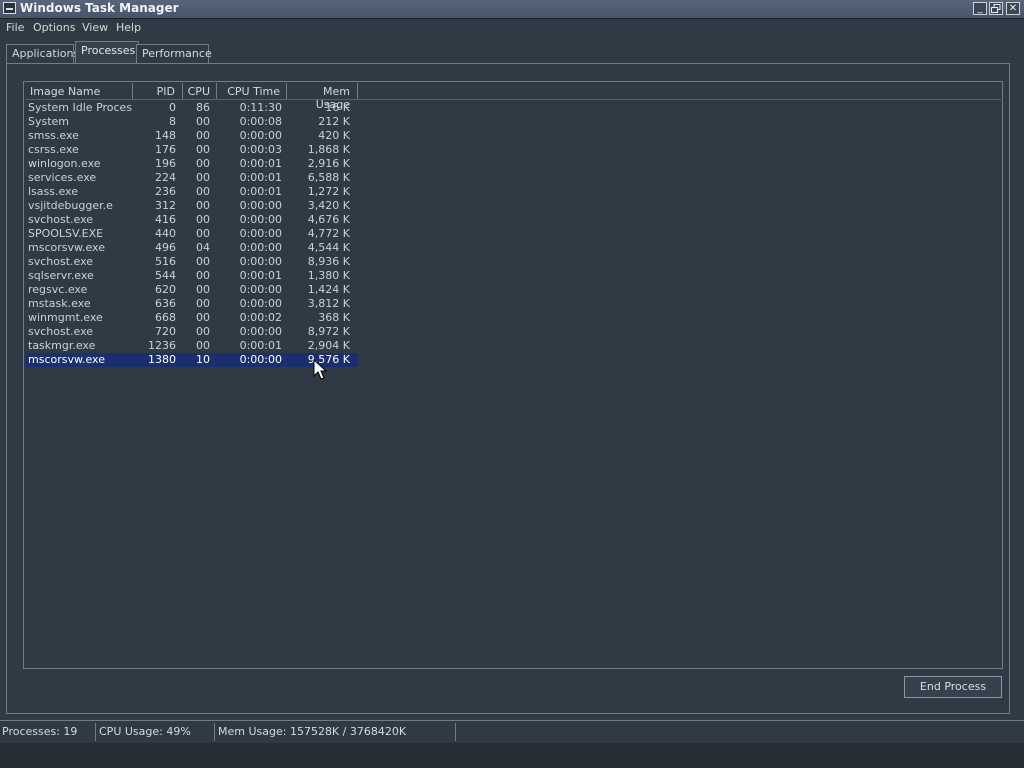 This screenshot has width=1024, height=768. Describe the element at coordinates (192, 150) in the screenshot. I see `process-row: csrss.exe 176 00 0:00:03 1,868 K` at that location.